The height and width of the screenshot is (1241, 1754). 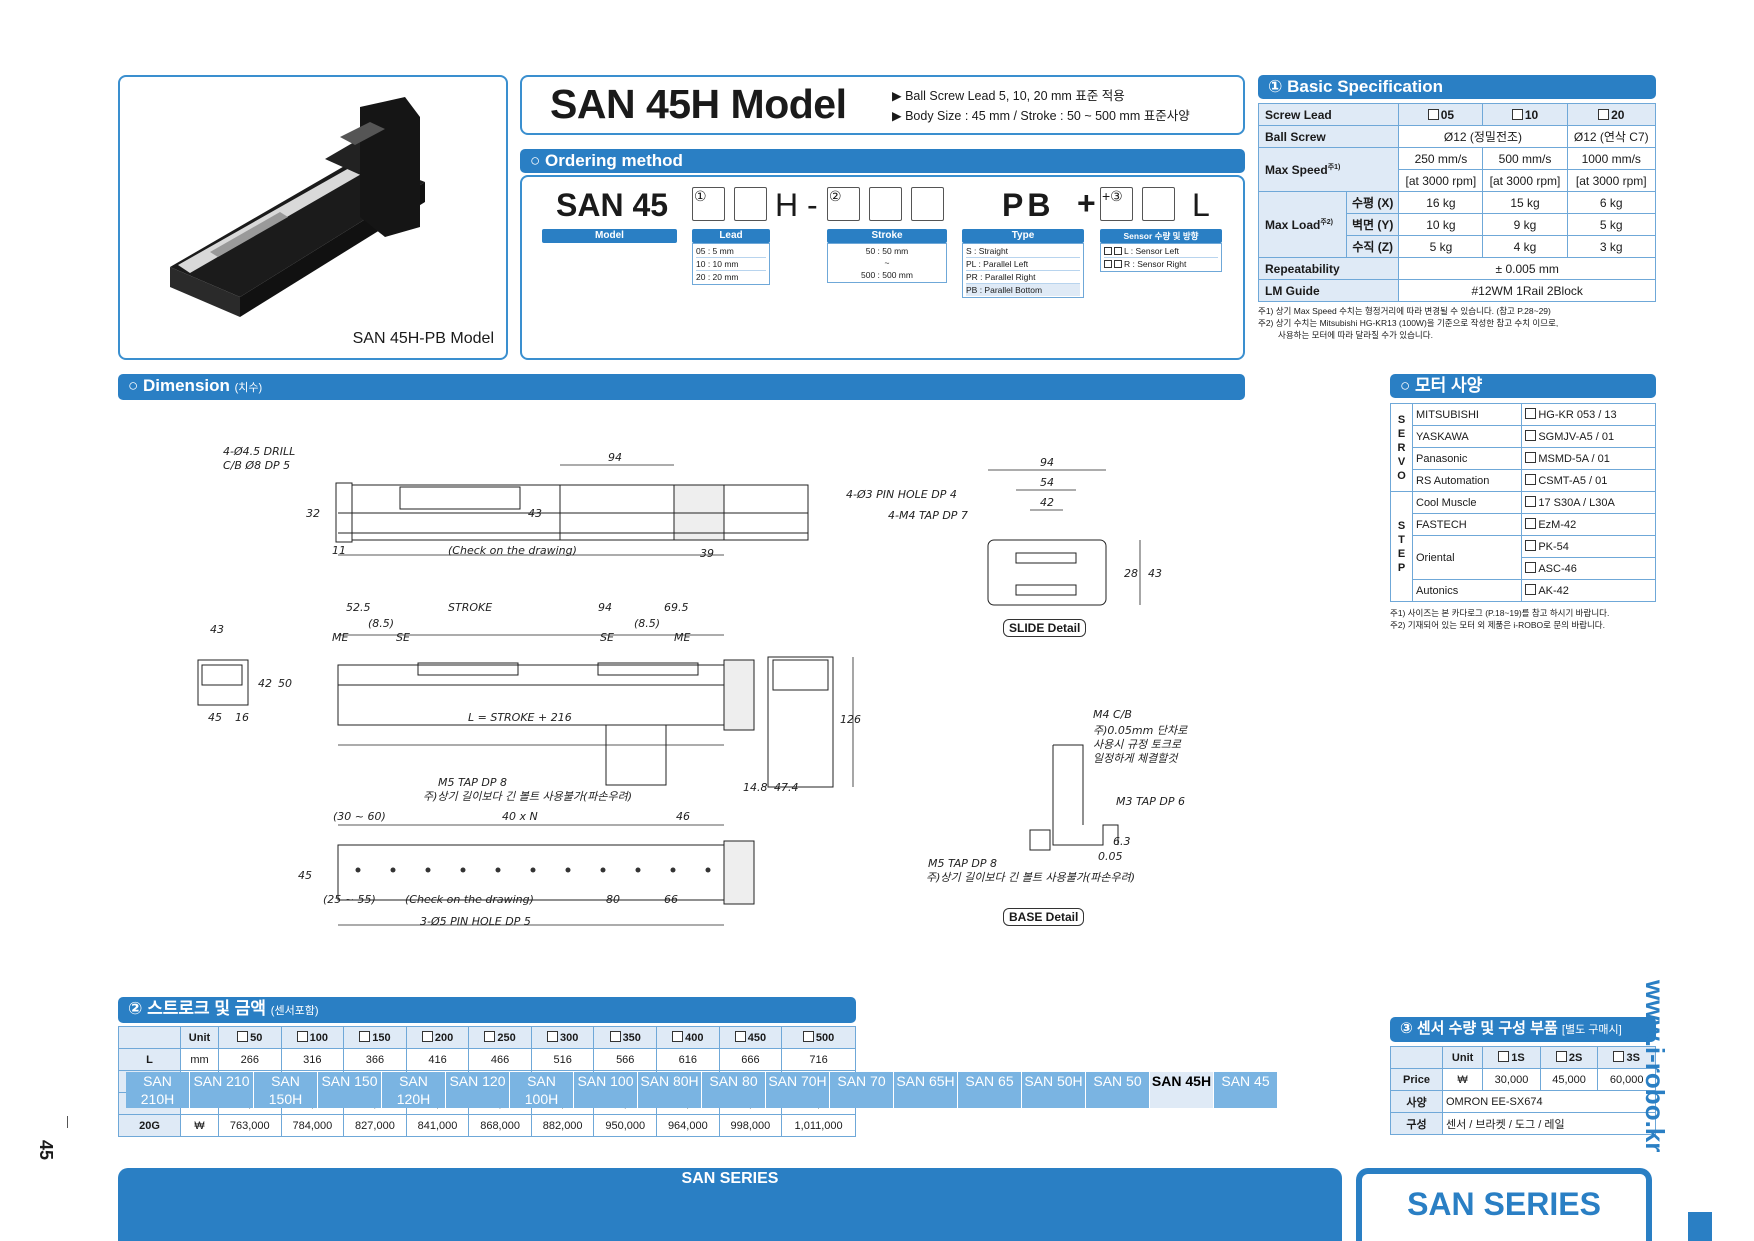 What do you see at coordinates (506, 1038) in the screenshot?
I see `sp-stroke-250: 250` at bounding box center [506, 1038].